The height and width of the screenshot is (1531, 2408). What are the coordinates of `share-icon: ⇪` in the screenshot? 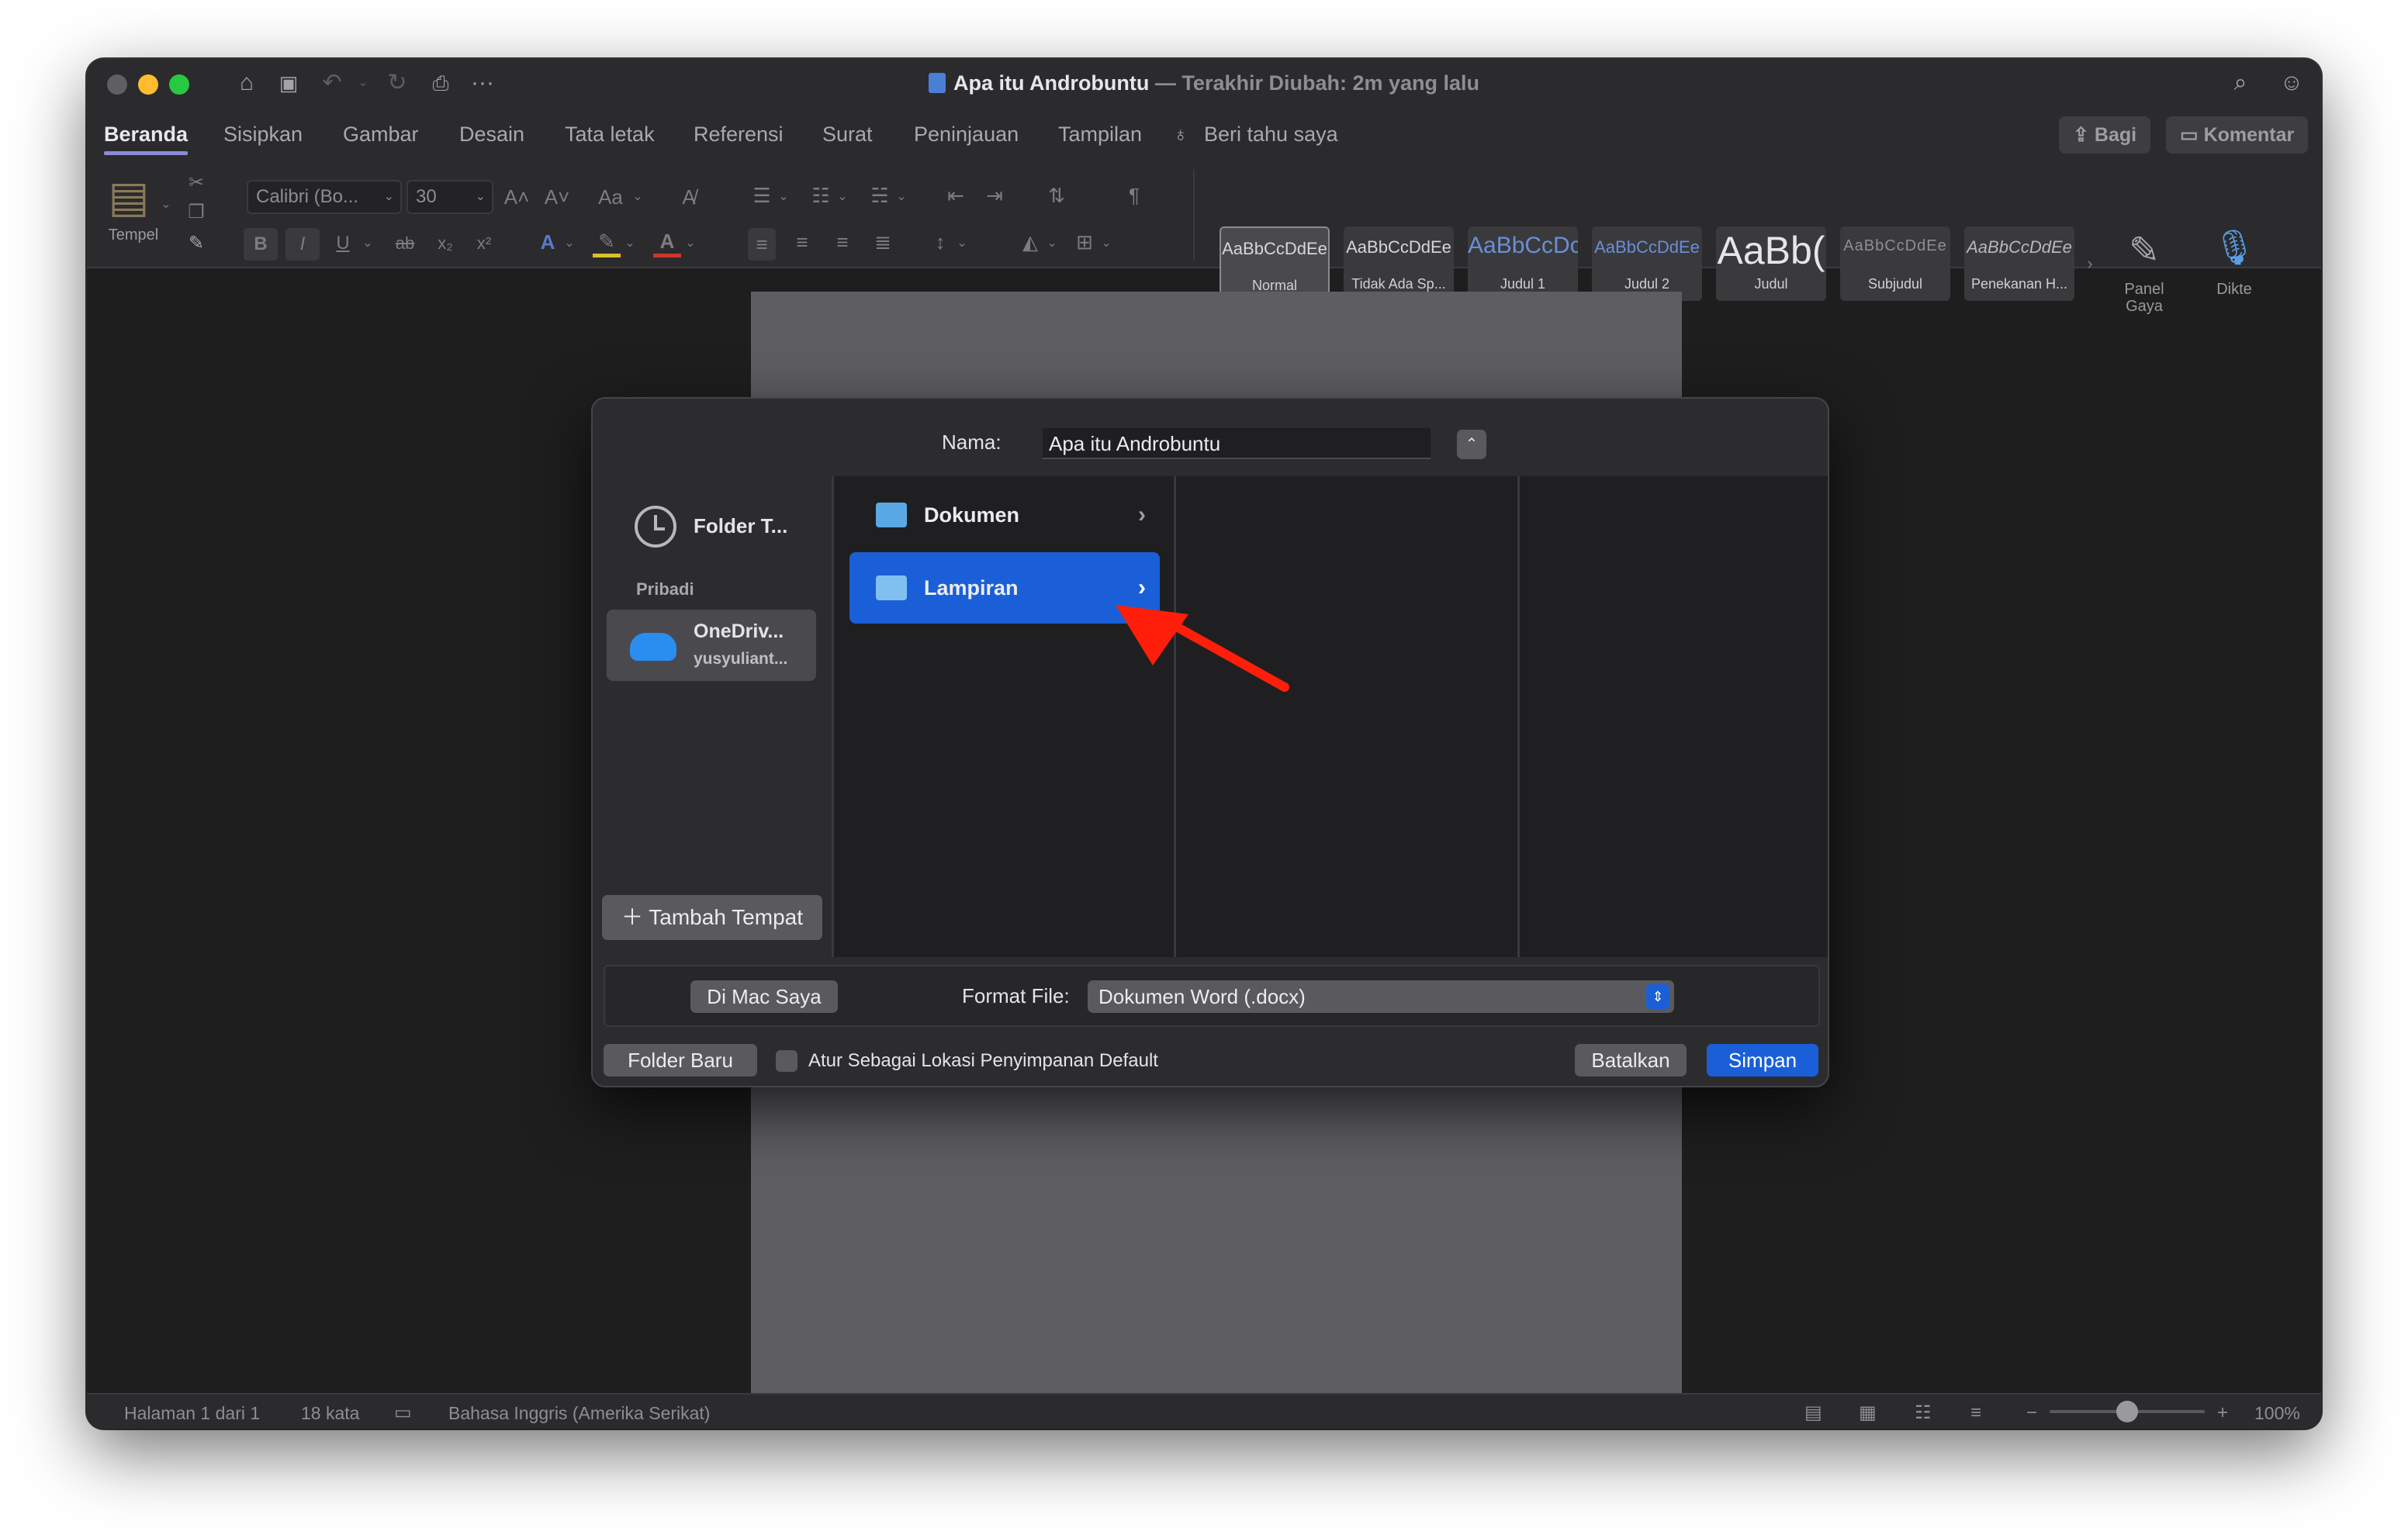 It's located at (2084, 135).